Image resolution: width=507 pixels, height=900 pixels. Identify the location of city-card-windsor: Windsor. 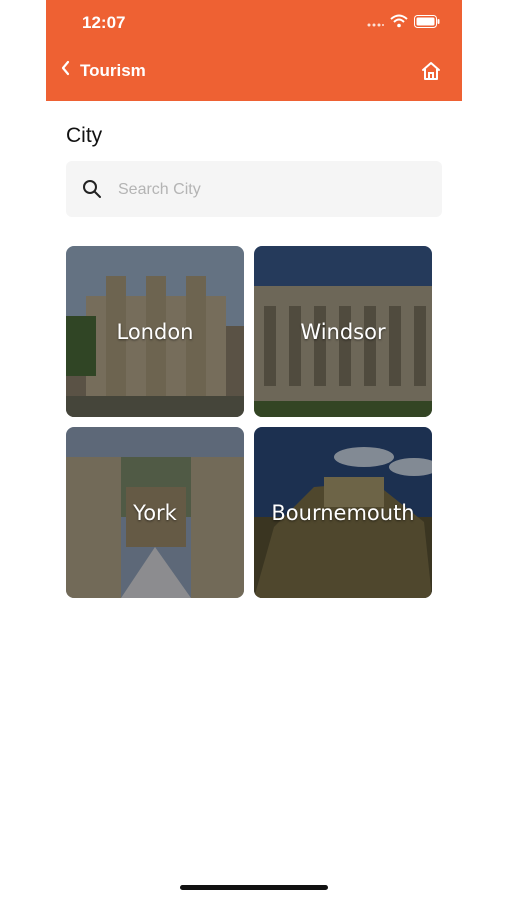
(343, 331).